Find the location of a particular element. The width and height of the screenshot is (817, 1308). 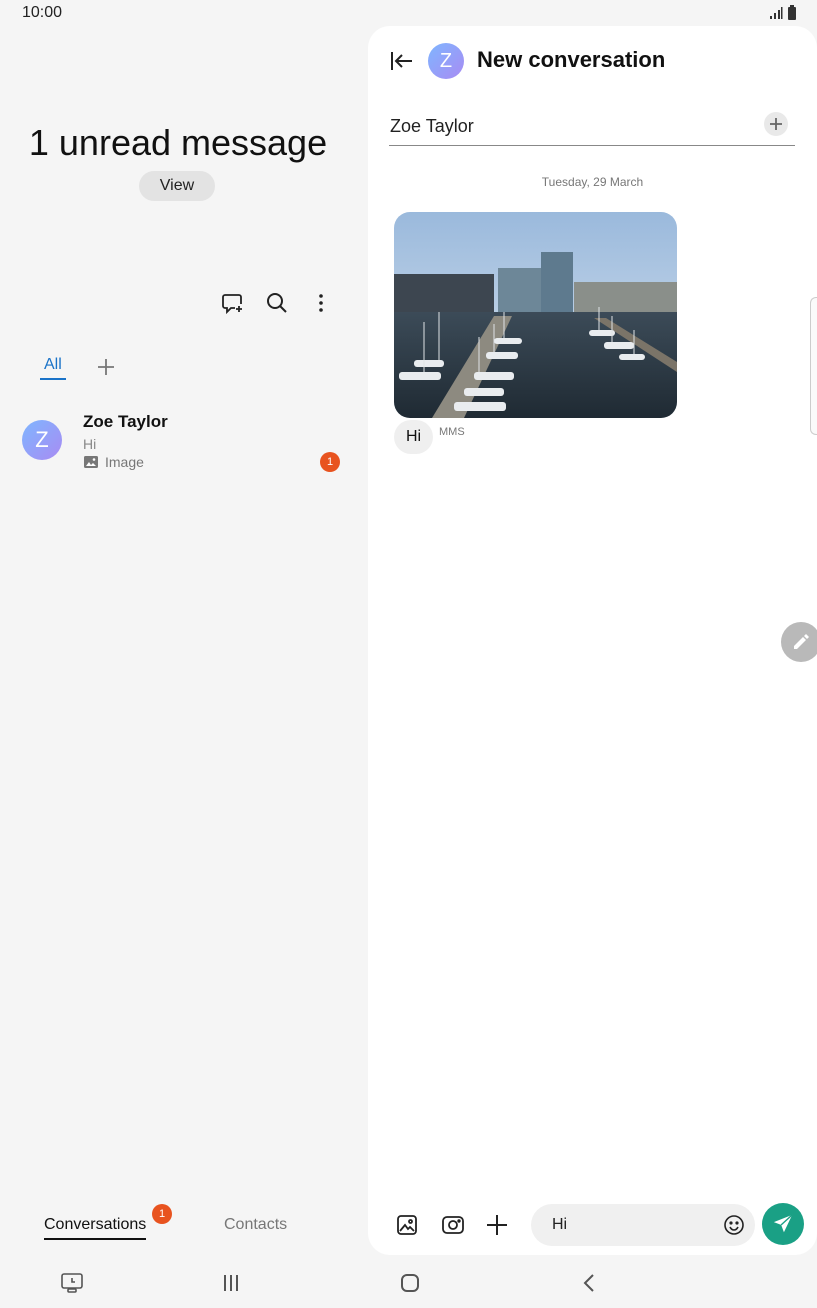

message-bubble: Hi is located at coordinates (414, 437).